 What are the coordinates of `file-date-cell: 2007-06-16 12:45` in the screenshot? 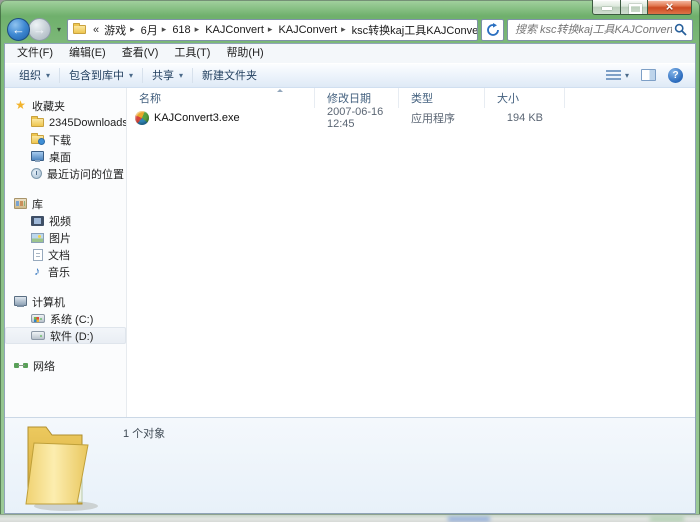 It's located at (357, 118).